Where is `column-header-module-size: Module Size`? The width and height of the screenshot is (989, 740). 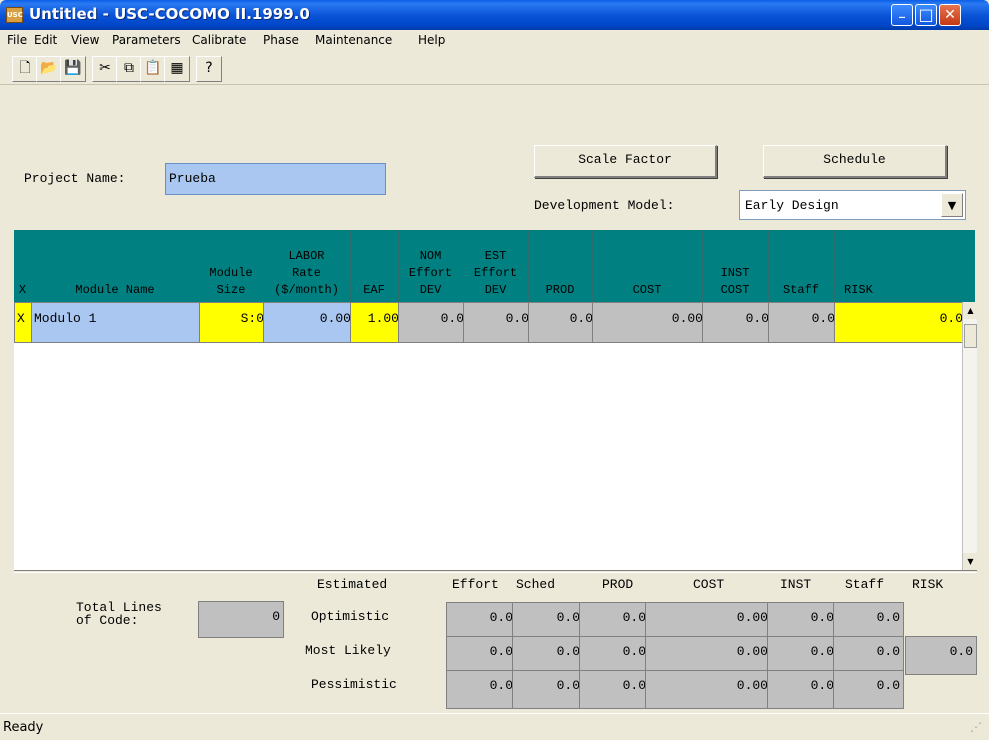
column-header-module-size: Module Size is located at coordinates (231, 266).